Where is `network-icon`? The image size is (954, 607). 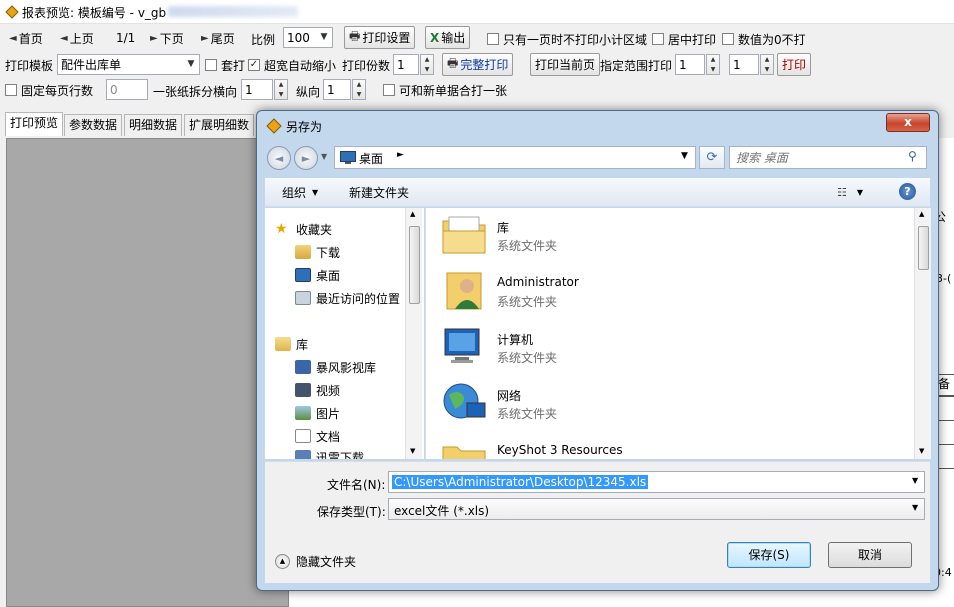
network-icon is located at coordinates (464, 401).